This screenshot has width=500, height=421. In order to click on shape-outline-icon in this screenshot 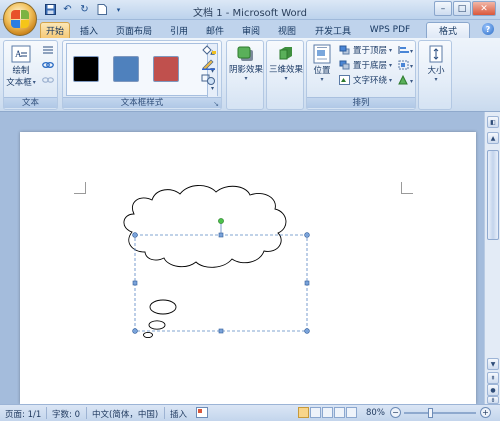, I will do `click(209, 64)`.